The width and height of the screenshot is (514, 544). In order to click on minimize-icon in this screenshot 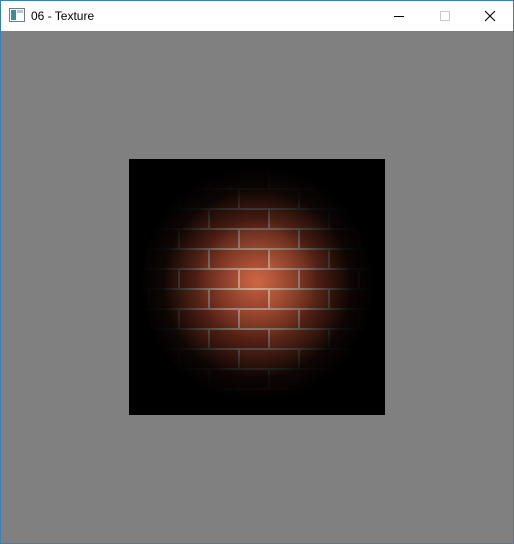, I will do `click(399, 16)`.